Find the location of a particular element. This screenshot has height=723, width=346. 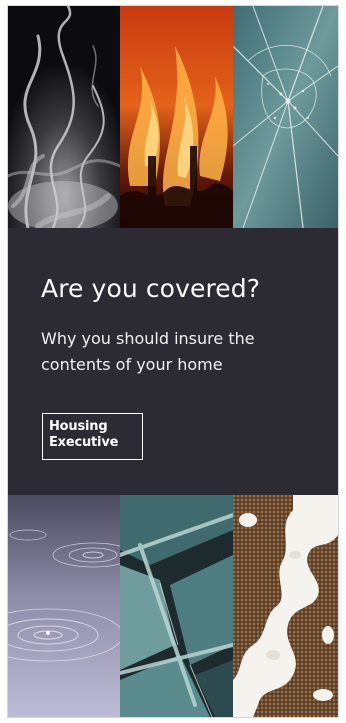

page-title: Are you covered? is located at coordinates (151, 288).